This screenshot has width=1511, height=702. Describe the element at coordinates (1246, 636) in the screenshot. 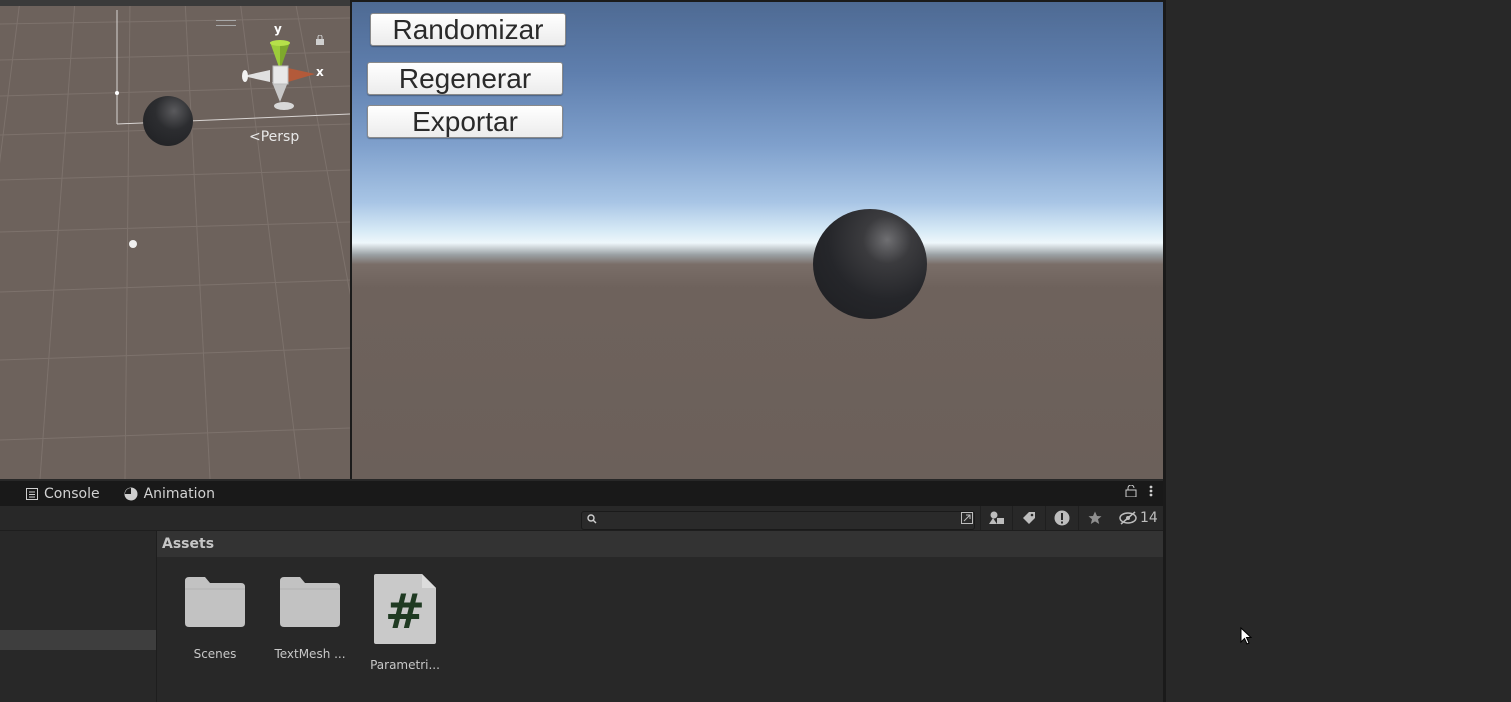

I see `mouse-cursor-icon` at that location.